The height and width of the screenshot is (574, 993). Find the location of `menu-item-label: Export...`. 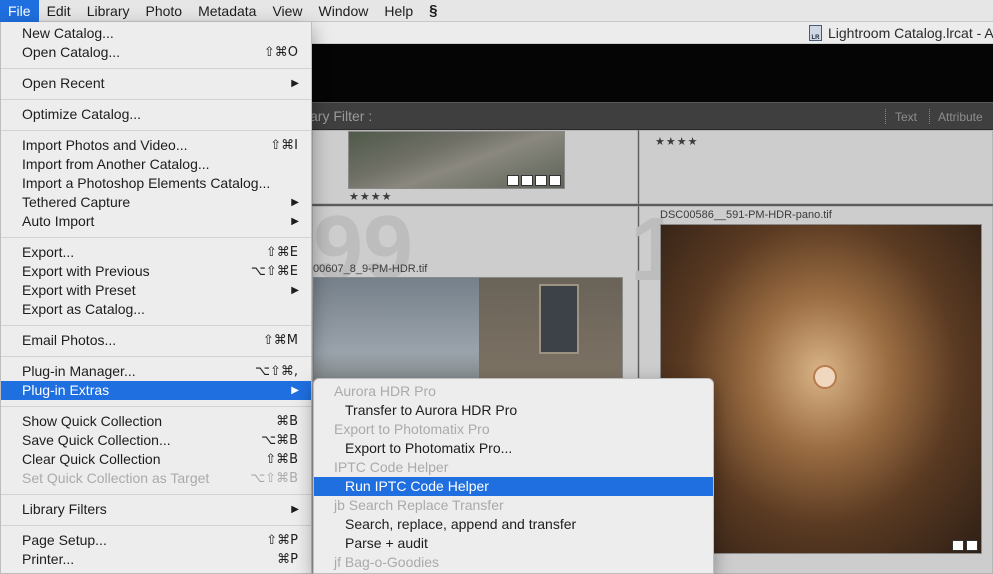

menu-item-label: Export... is located at coordinates (48, 252).